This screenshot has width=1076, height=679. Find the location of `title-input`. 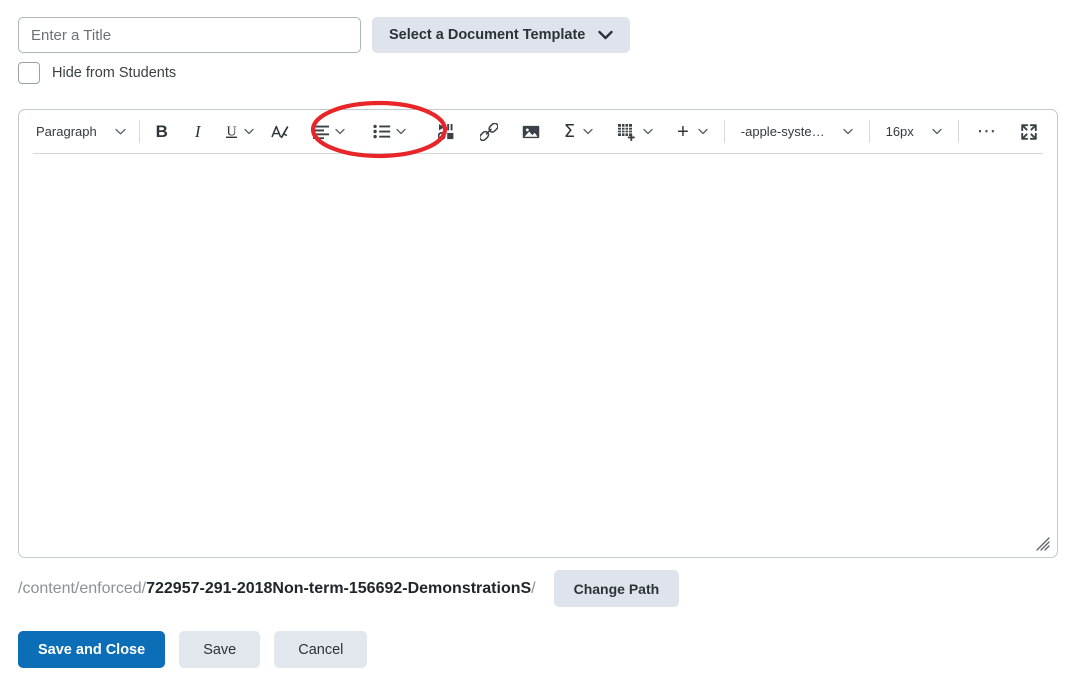

title-input is located at coordinates (189, 35).